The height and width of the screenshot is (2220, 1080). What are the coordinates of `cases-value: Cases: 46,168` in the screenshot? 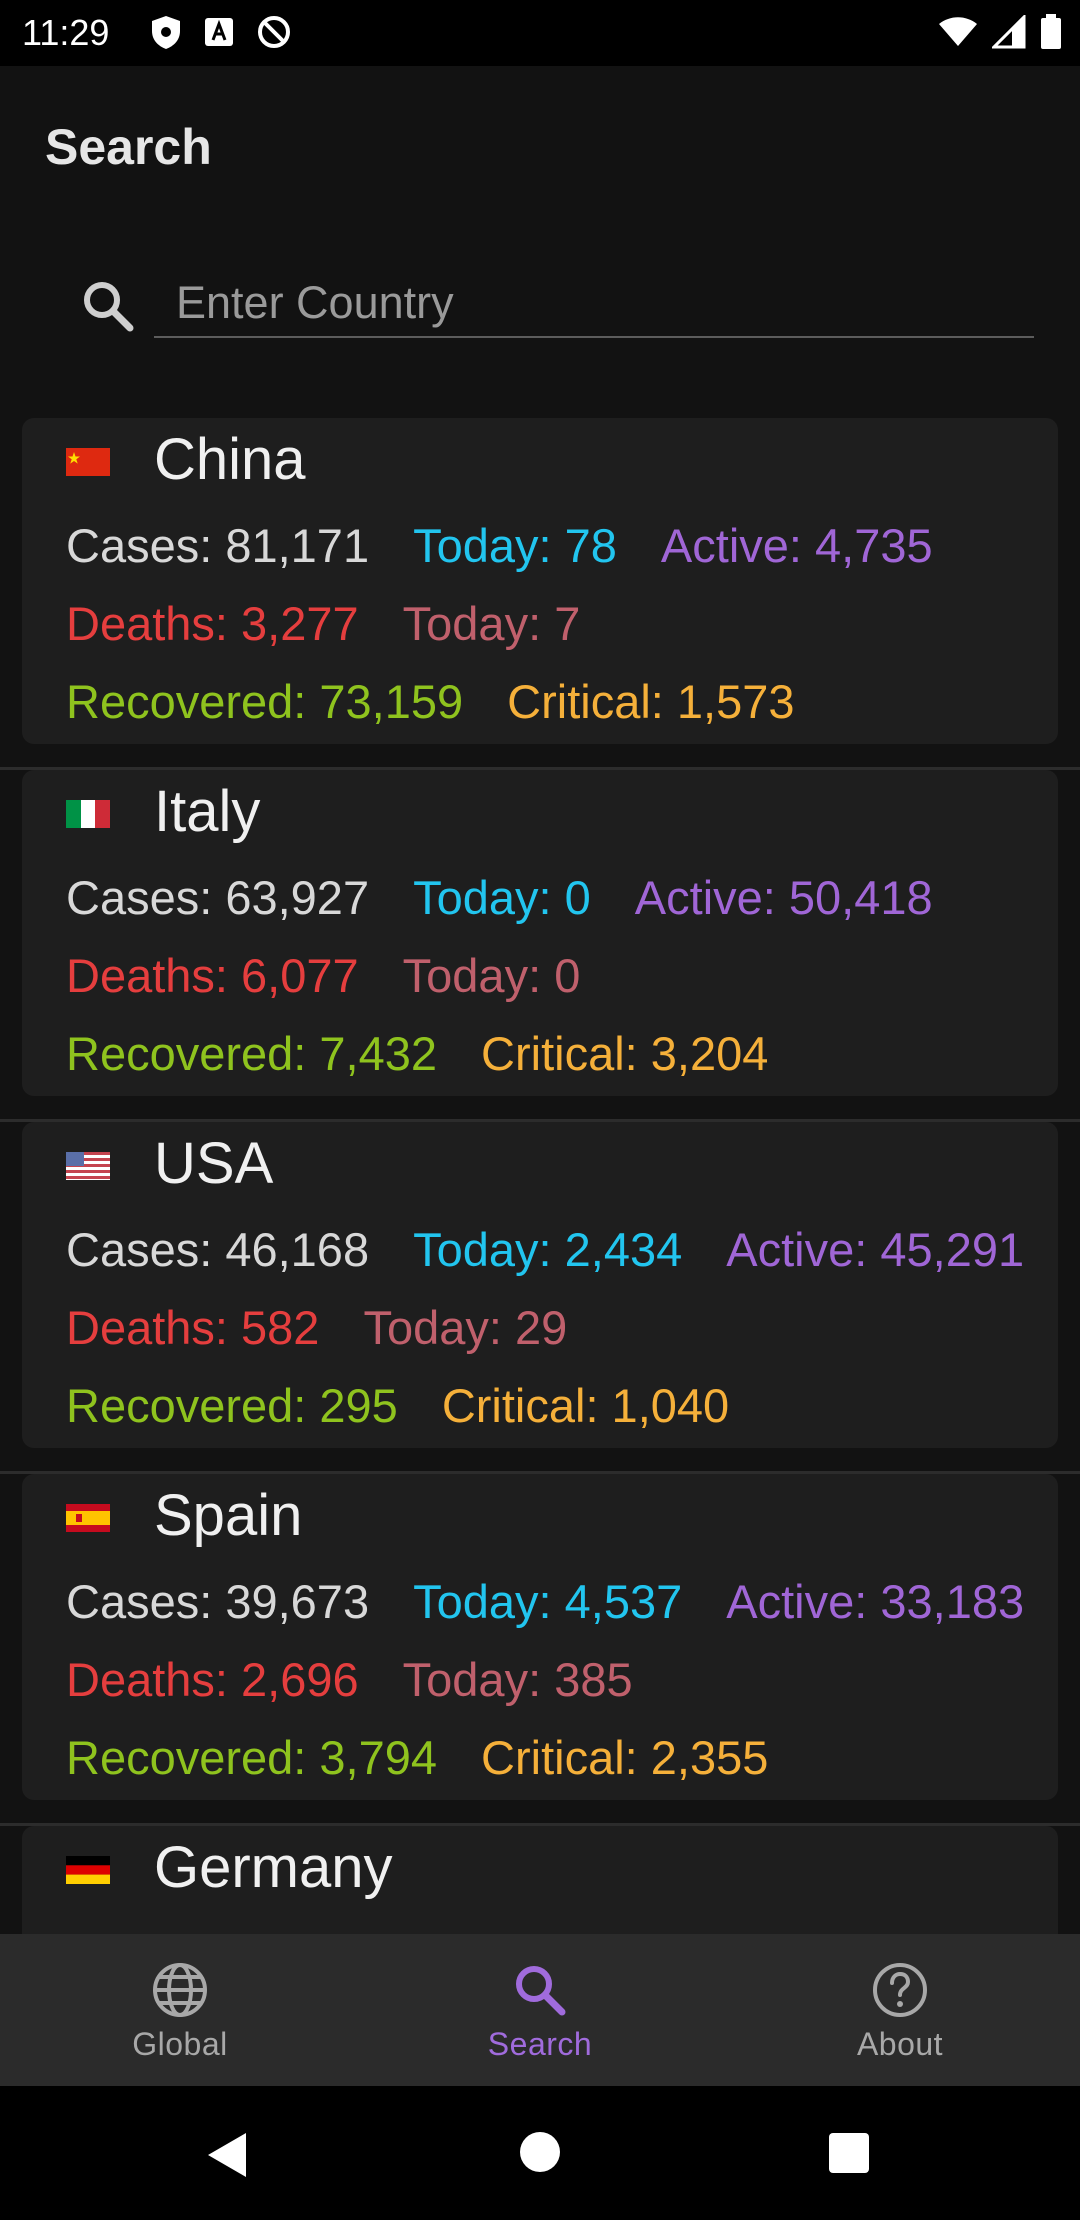 It's located at (218, 1249).